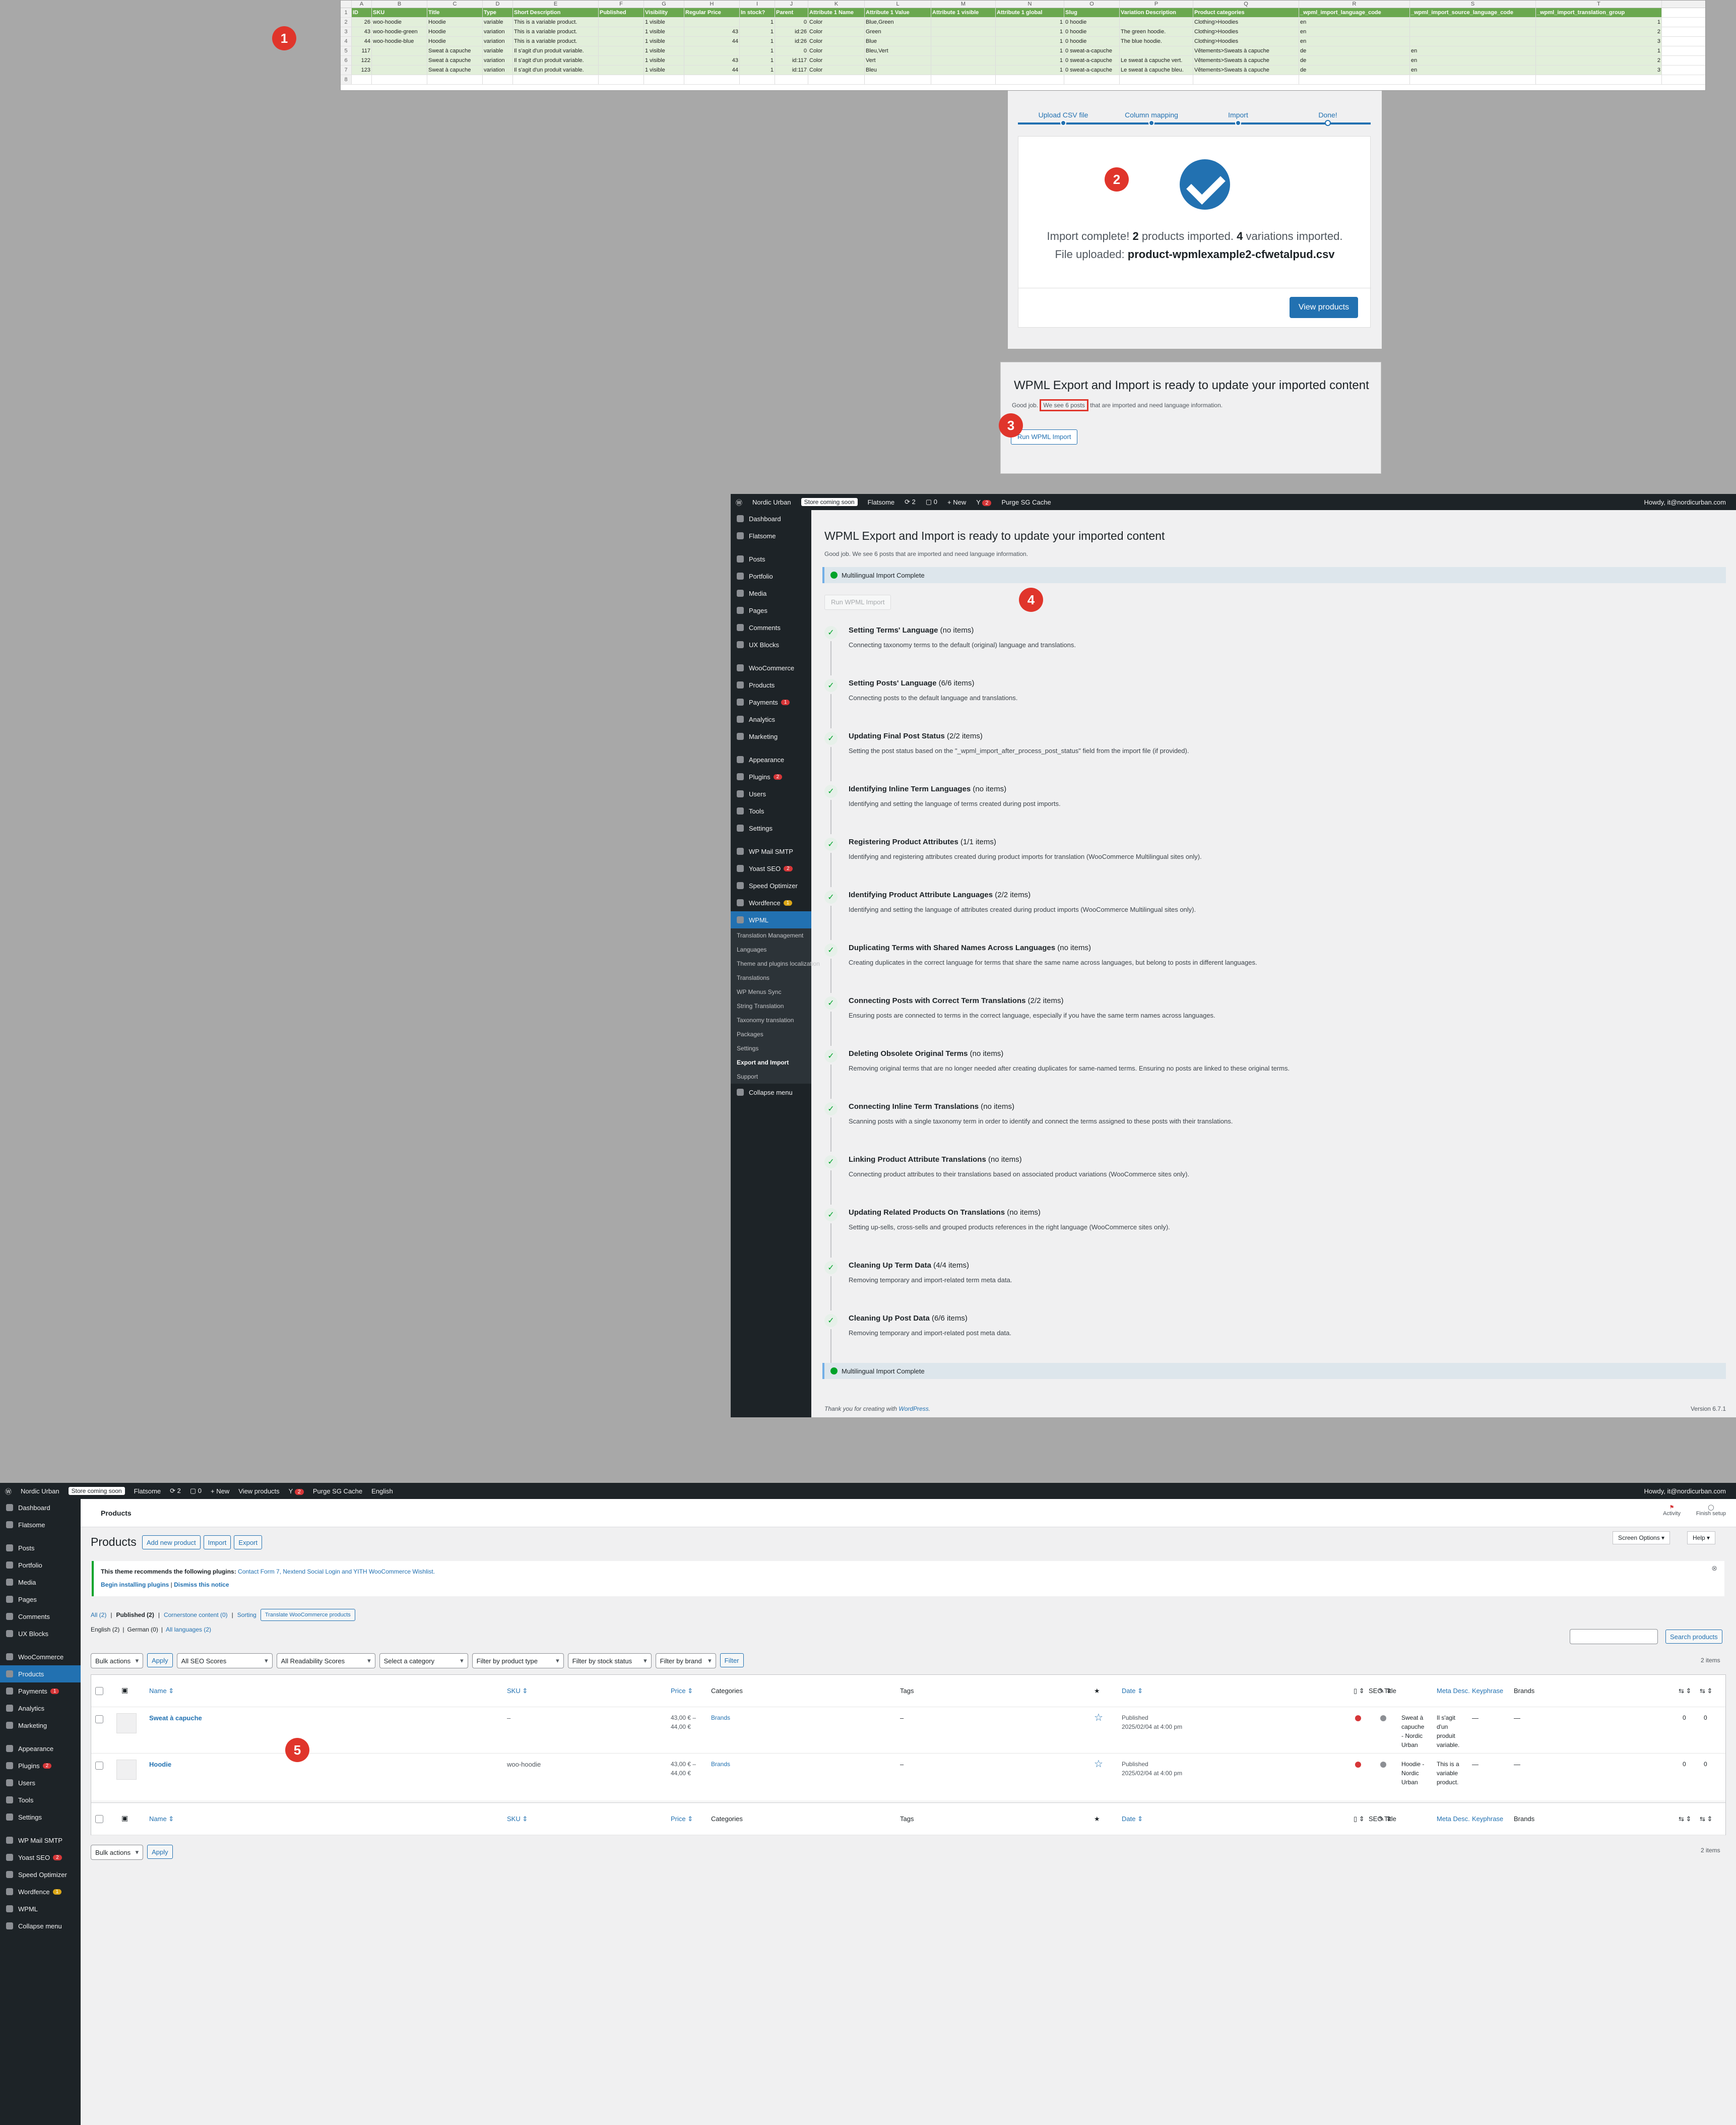 The image size is (1736, 2125). What do you see at coordinates (40, 1908) in the screenshot?
I see `sidebar-item-wpml: WPML` at bounding box center [40, 1908].